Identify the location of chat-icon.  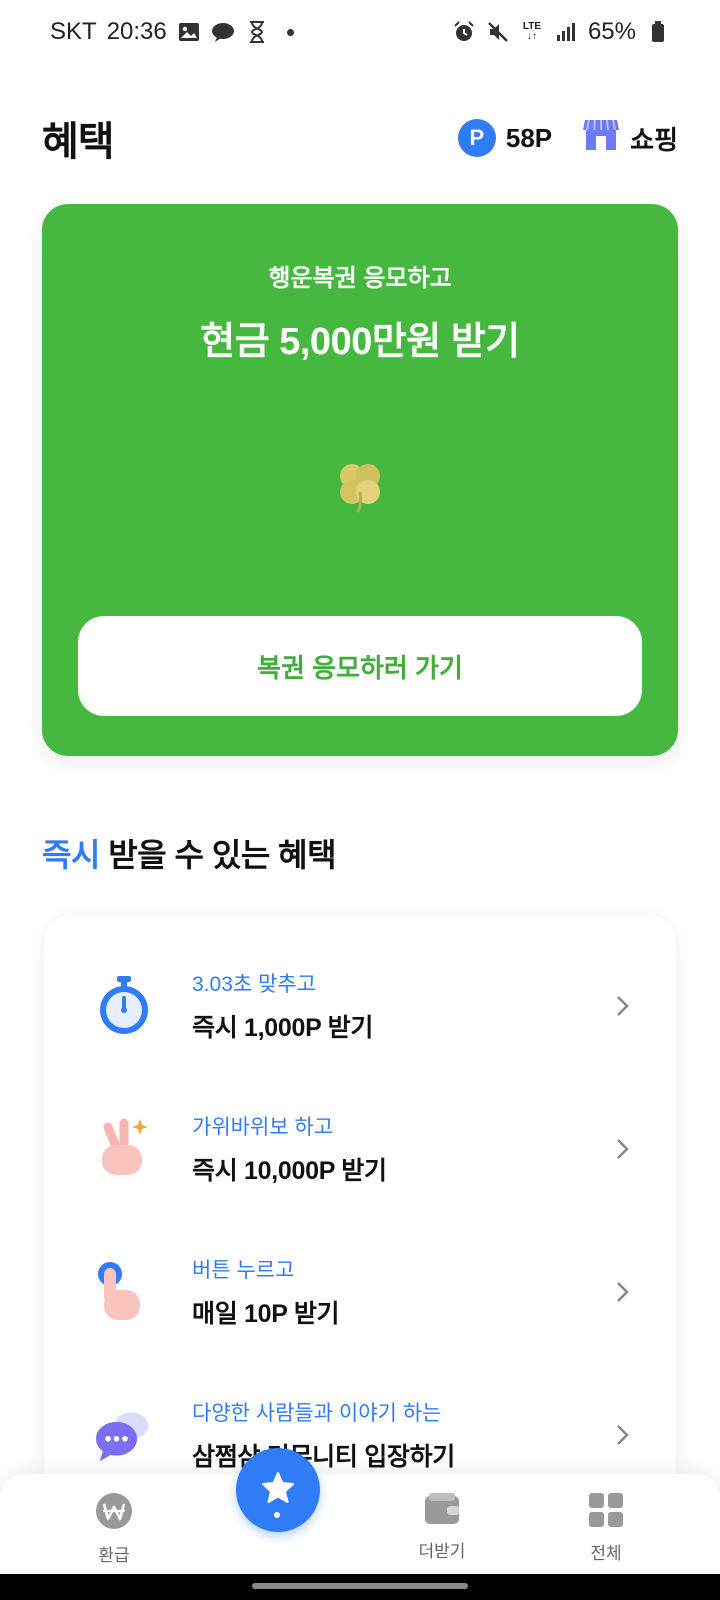
(124, 1435).